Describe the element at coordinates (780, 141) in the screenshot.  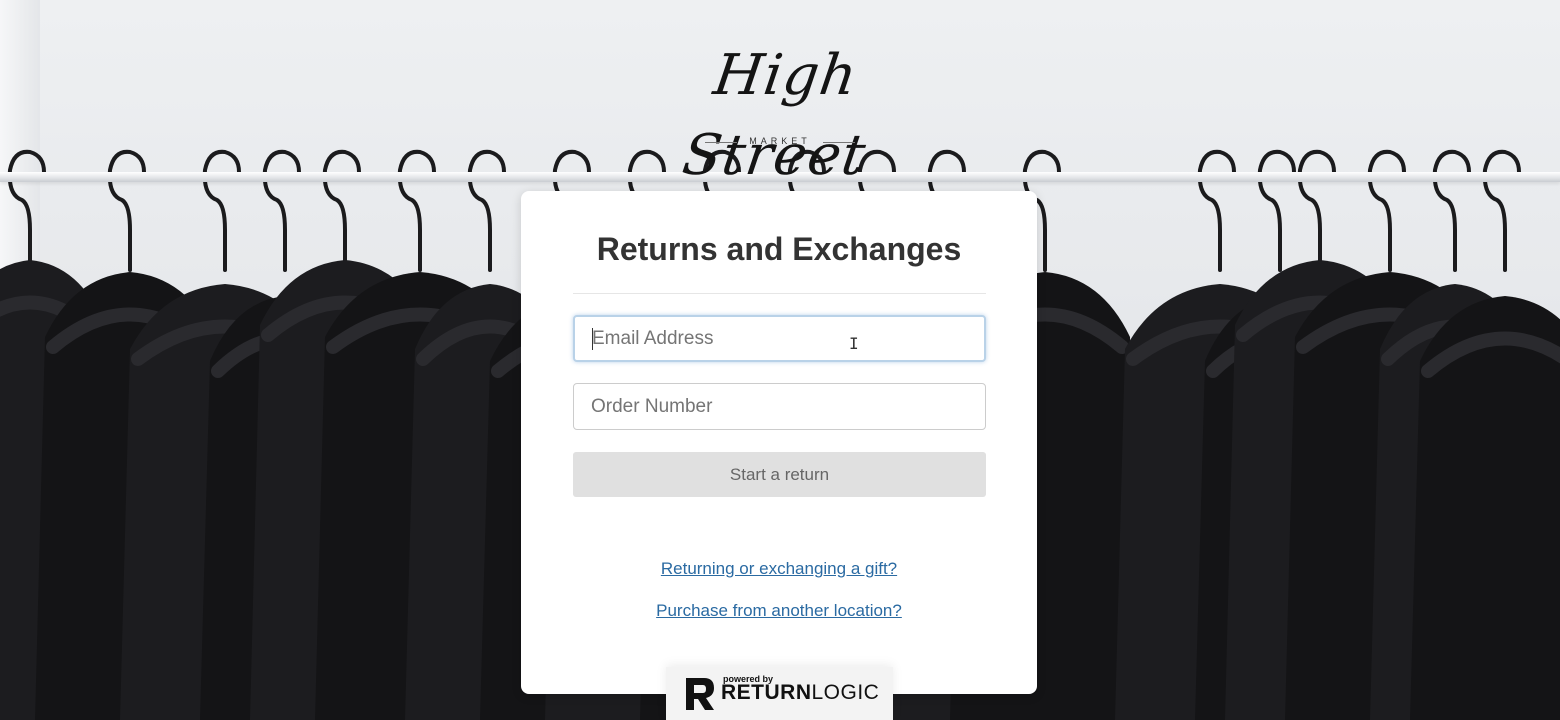
I see `brand-subtitle: MARKET` at that location.